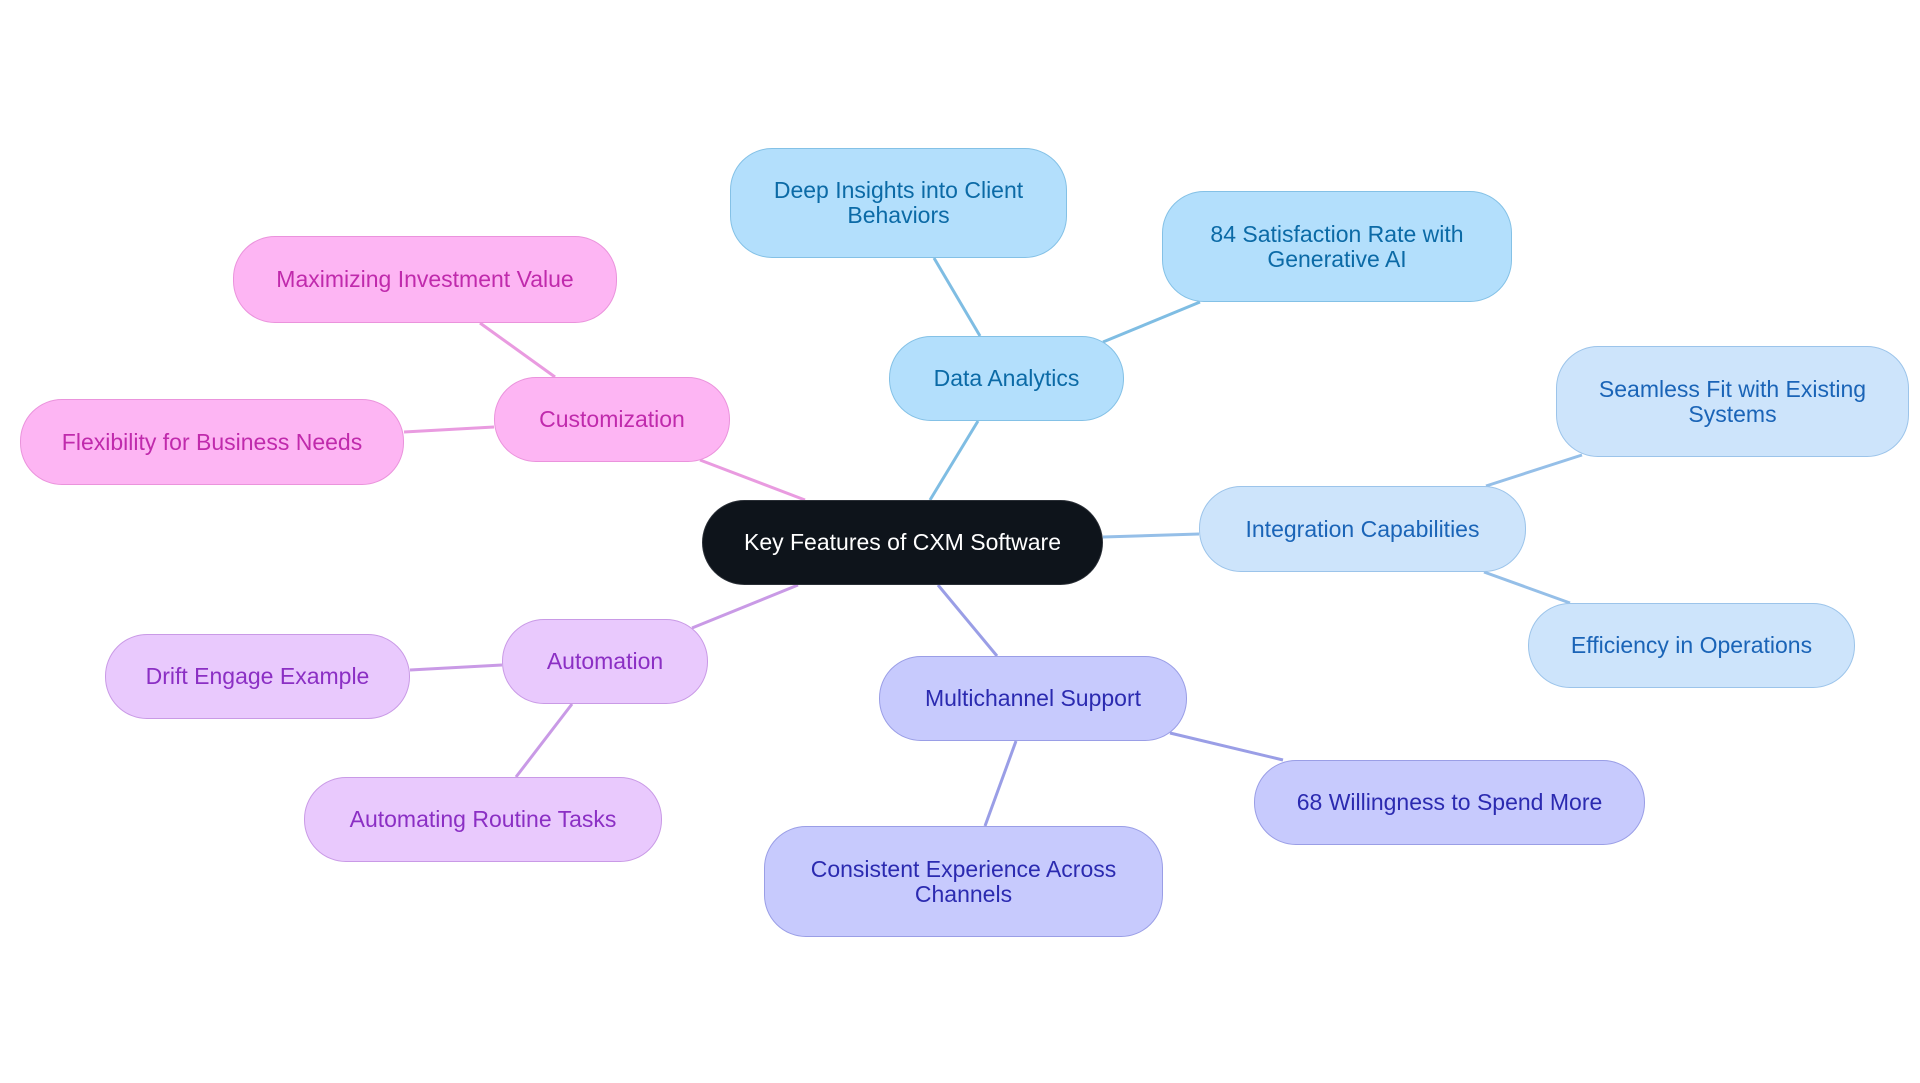 This screenshot has height=1083, width=1920. I want to click on leaf-label: Seamless Fit with Existing Systems, so click(1732, 401).